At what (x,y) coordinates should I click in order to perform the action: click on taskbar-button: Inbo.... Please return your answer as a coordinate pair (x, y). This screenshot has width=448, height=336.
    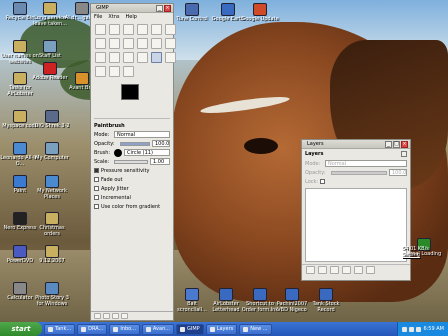
    Looking at the image, I should click on (124, 329).